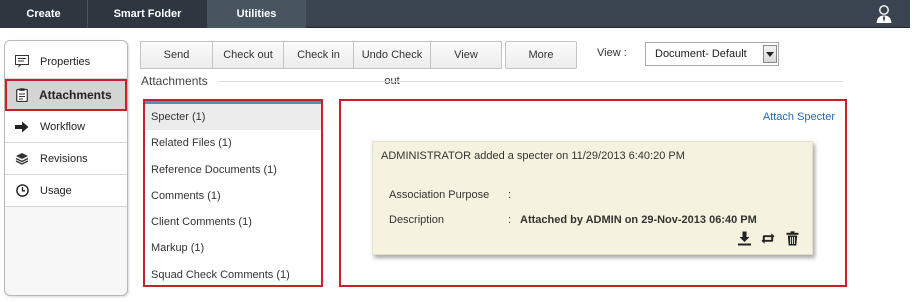 The width and height of the screenshot is (915, 302). What do you see at coordinates (233, 222) in the screenshot?
I see `list-item-client-comments: Client Comments (1)` at bounding box center [233, 222].